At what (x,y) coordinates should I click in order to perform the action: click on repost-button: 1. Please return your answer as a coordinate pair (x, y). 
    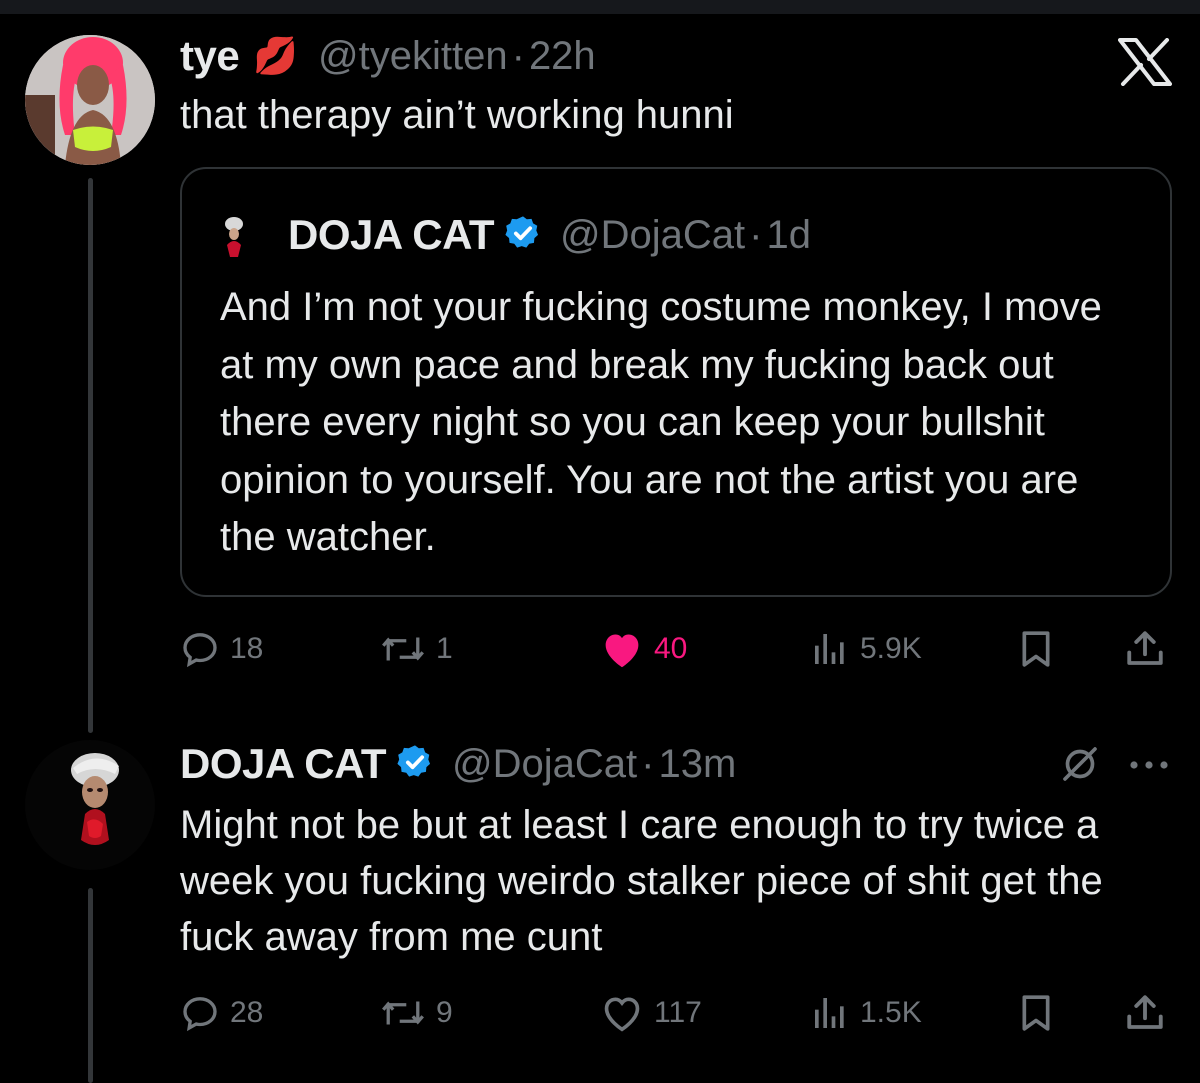
    Looking at the image, I should click on (416, 649).